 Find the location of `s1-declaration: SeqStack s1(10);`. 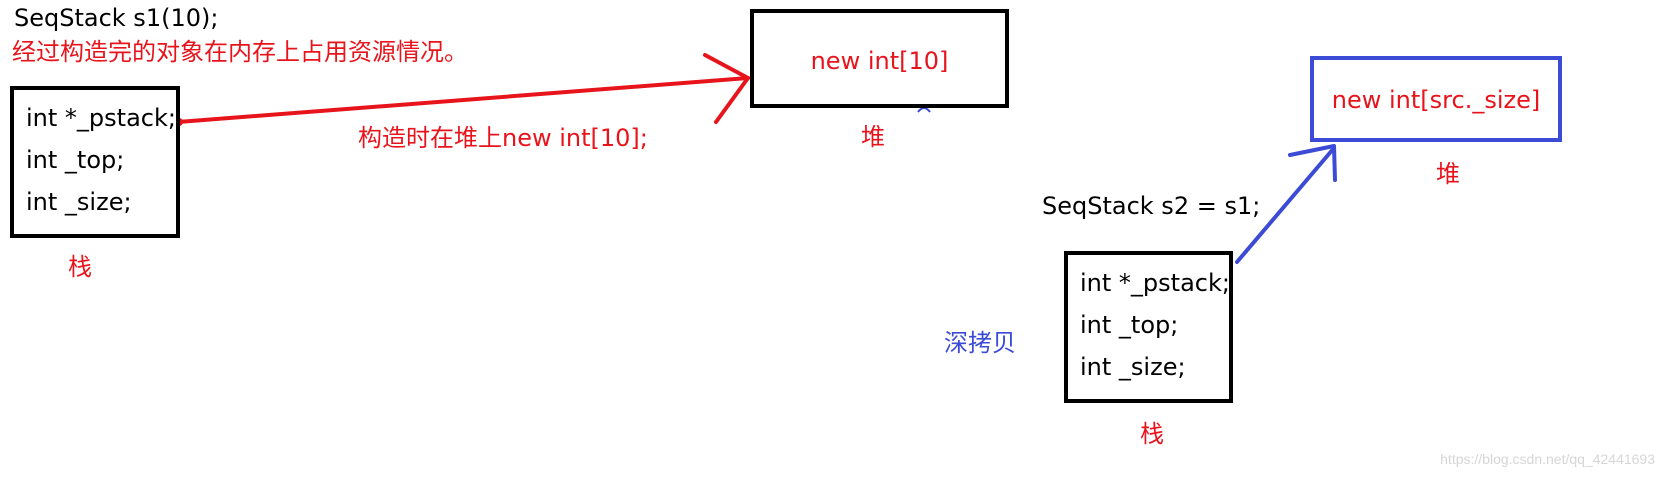

s1-declaration: SeqStack s1(10); is located at coordinates (116, 18).